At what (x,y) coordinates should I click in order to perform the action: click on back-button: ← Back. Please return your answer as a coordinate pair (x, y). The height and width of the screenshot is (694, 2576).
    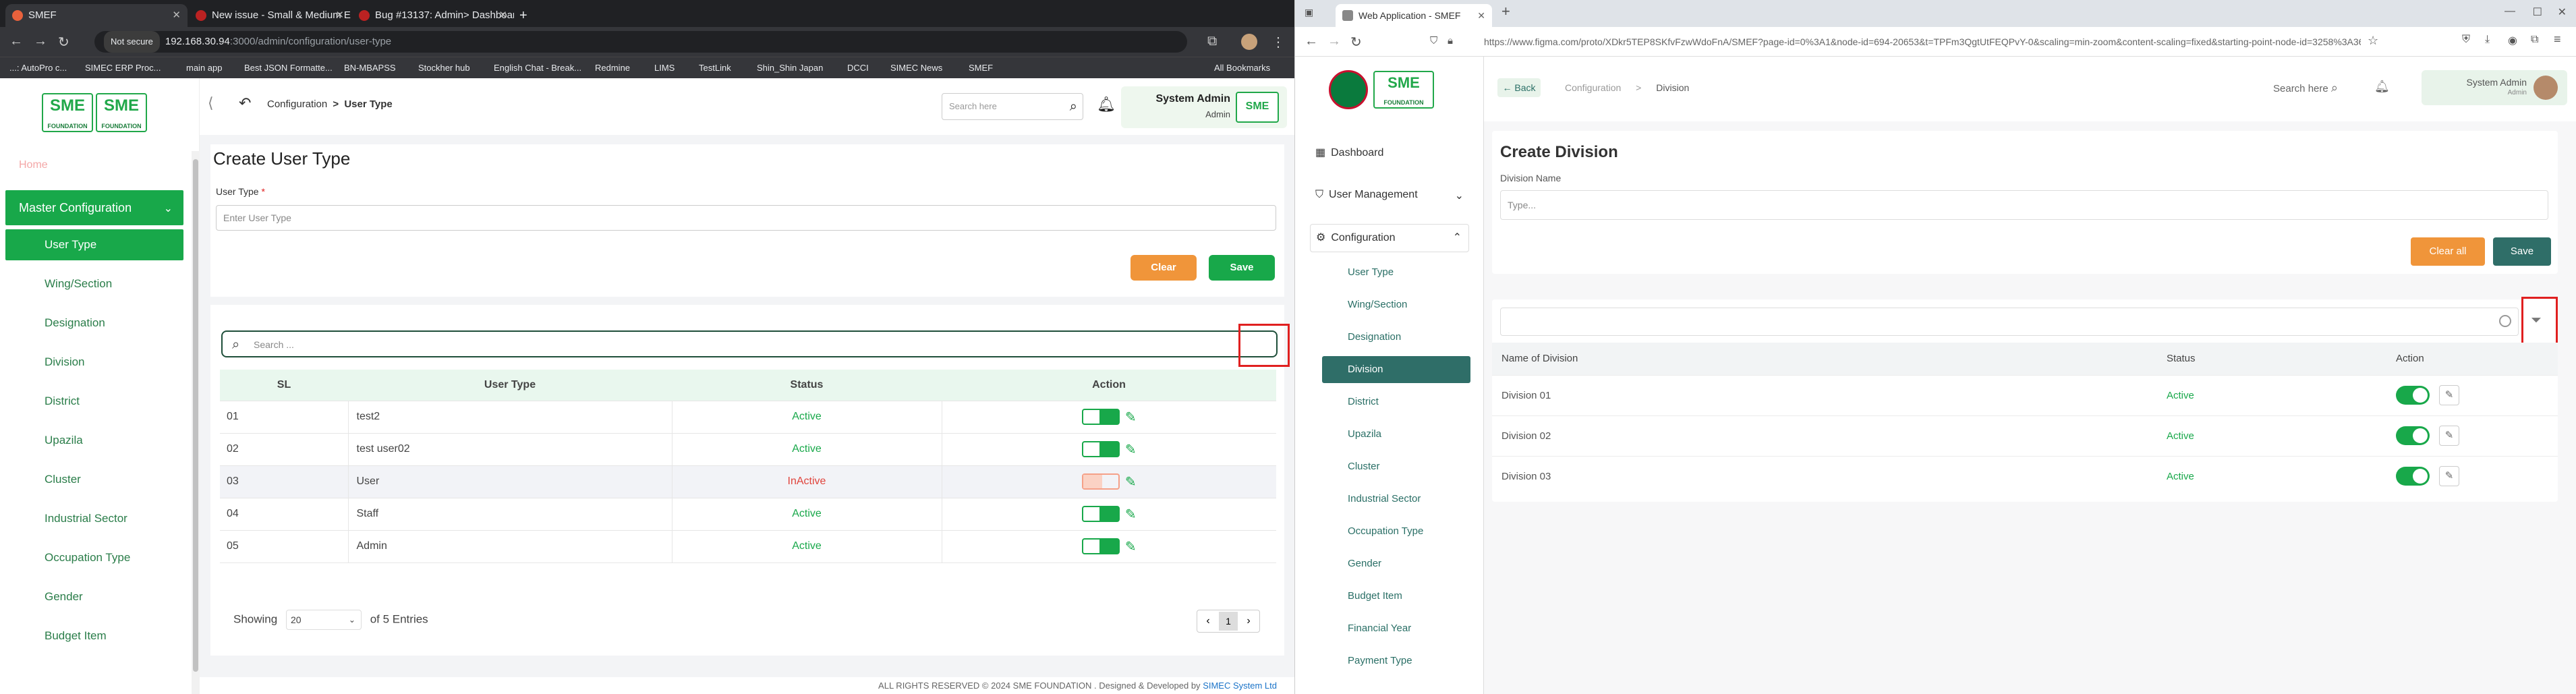
    Looking at the image, I should click on (1519, 87).